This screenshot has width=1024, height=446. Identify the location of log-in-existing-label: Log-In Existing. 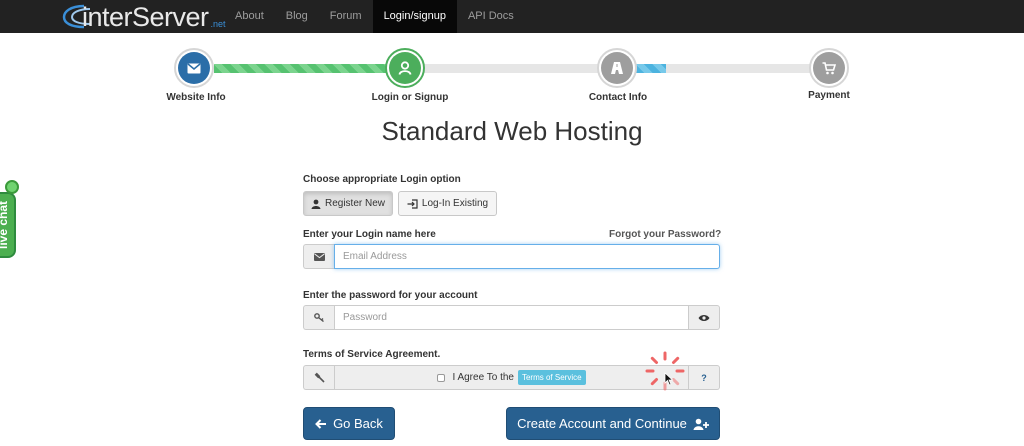
(455, 203).